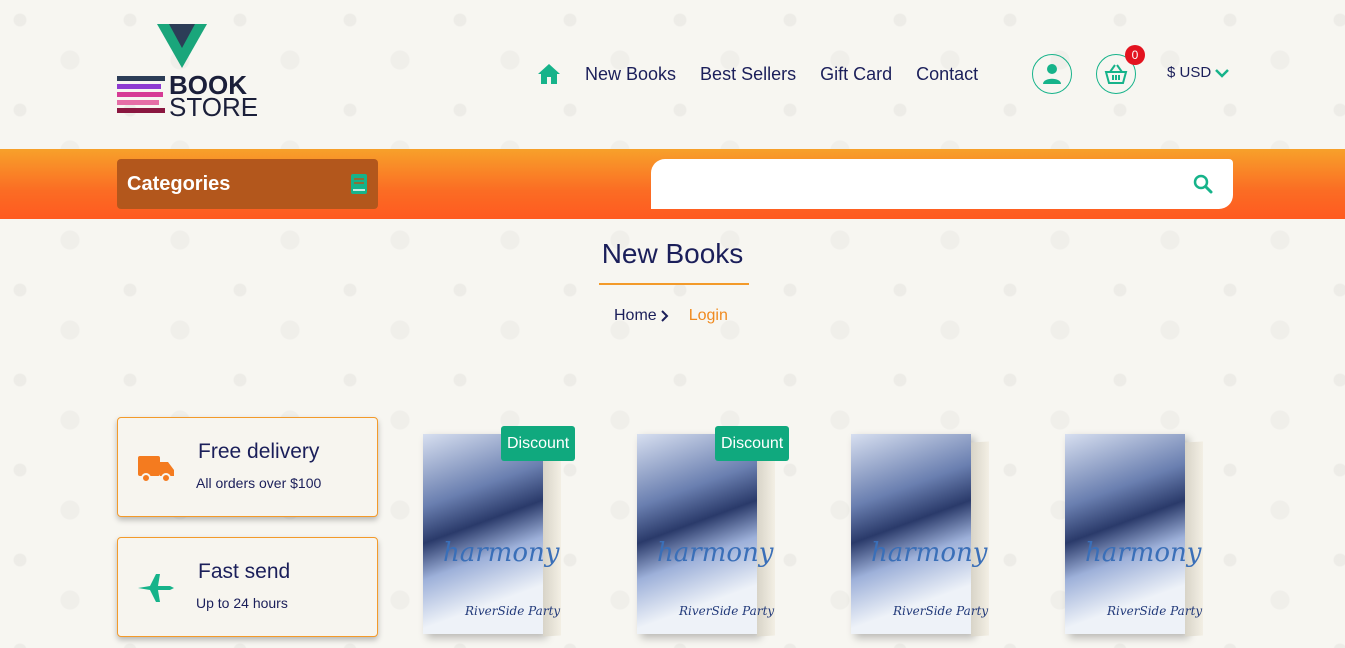 This screenshot has height=648, width=1345. What do you see at coordinates (671, 316) in the screenshot?
I see `breadcrumb: Home Login` at bounding box center [671, 316].